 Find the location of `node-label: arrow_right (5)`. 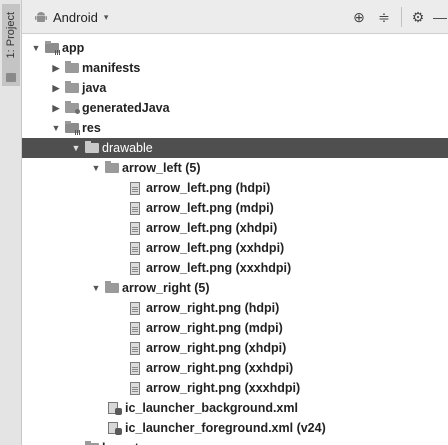

node-label: arrow_right (5) is located at coordinates (166, 288).